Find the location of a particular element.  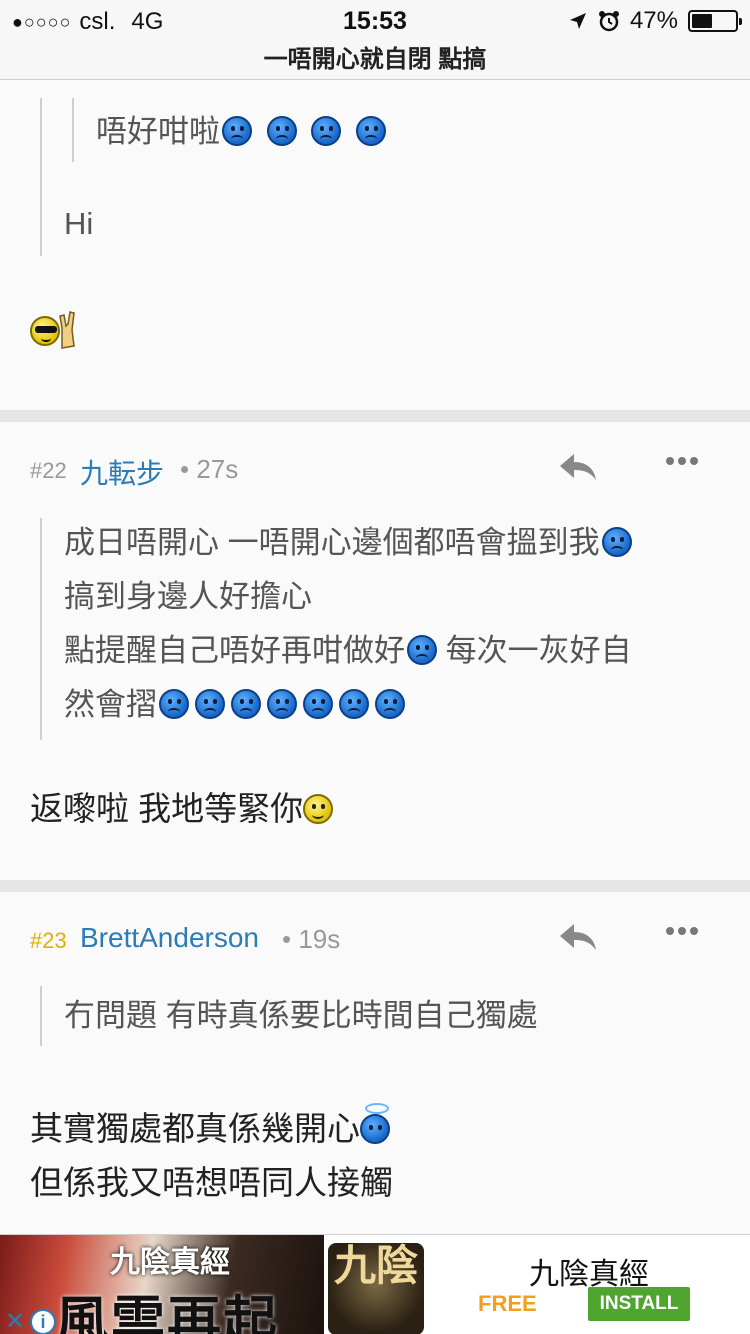

ad-banner: 九陰真經 風雲再起 ✕ i 九陰 九陰真經 FREE INSTALL is located at coordinates (375, 1284).